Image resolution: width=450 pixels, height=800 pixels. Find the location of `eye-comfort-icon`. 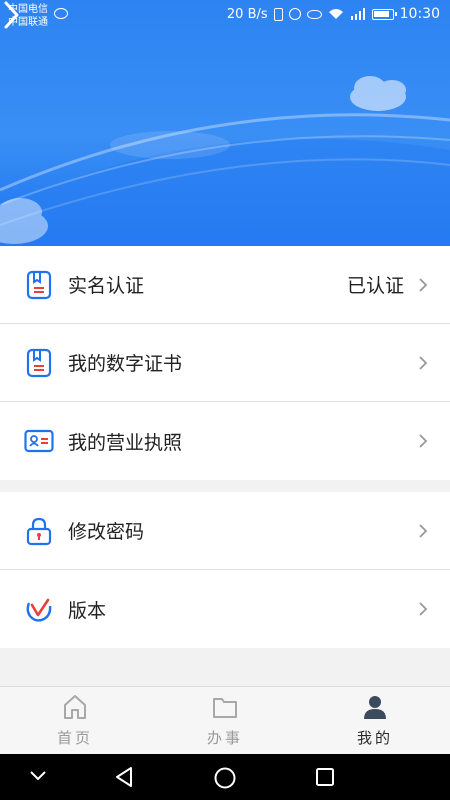

eye-comfort-icon is located at coordinates (314, 14).